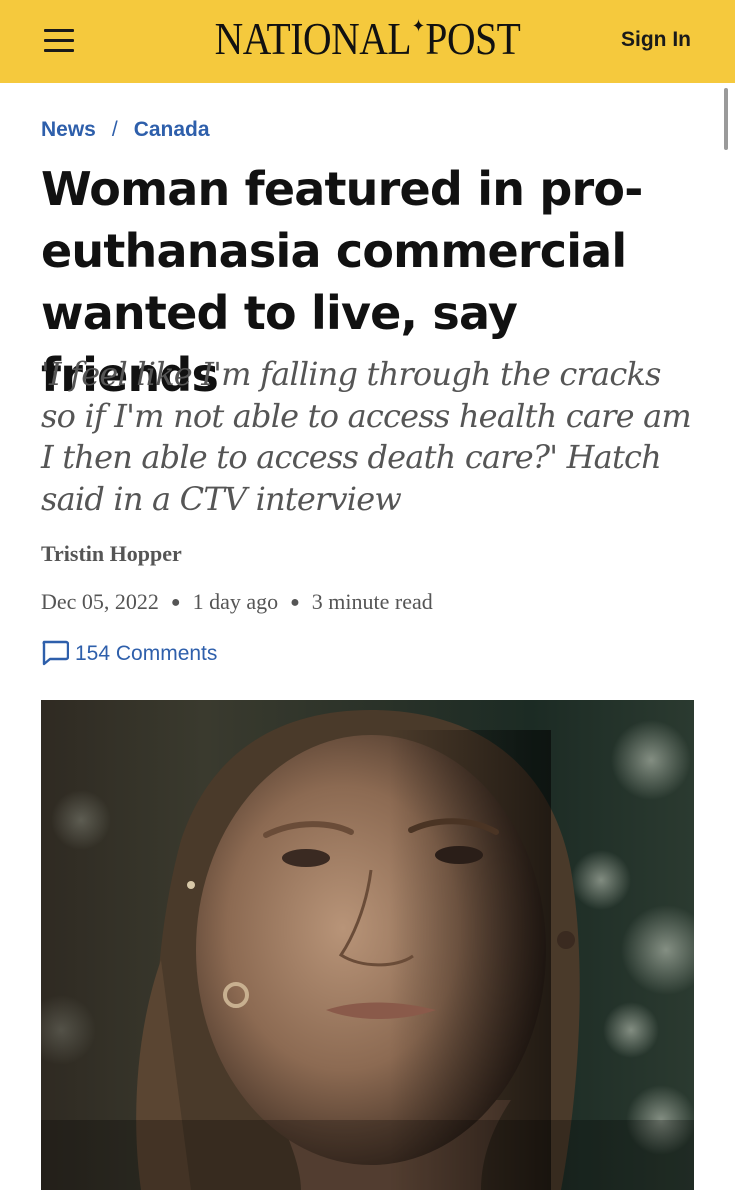 Image resolution: width=735 pixels, height=1200 pixels. Describe the element at coordinates (68, 129) in the screenshot. I see `breadcrumb-link-news: News` at that location.